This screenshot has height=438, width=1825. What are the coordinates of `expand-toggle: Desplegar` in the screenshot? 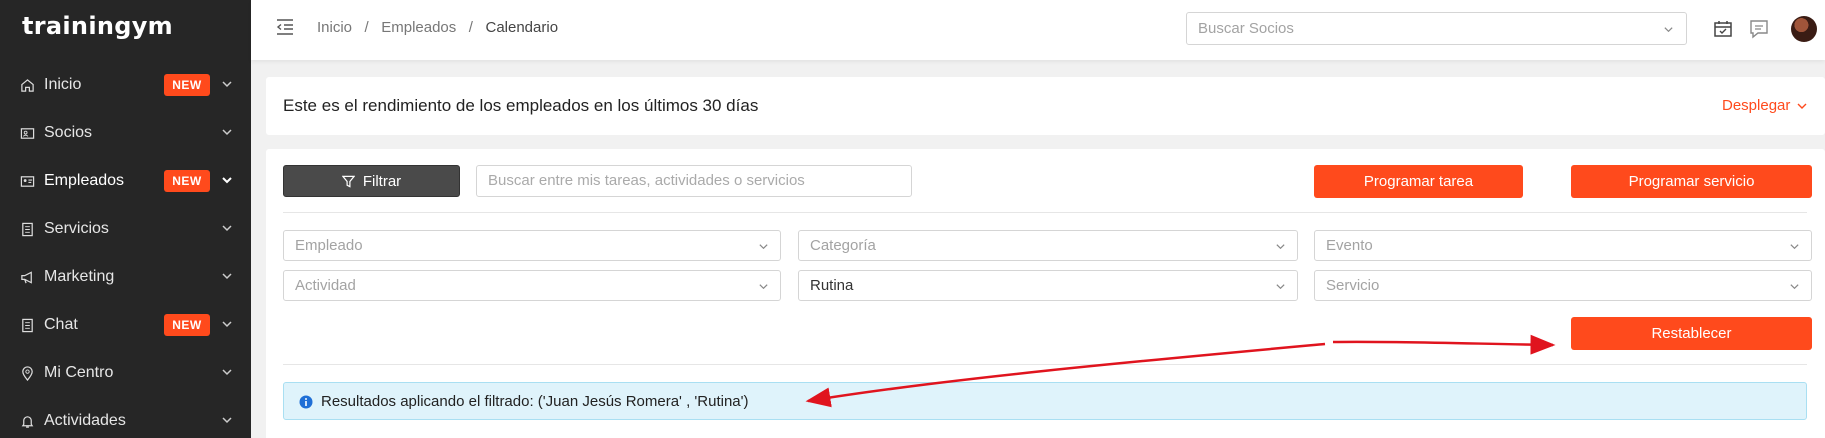 It's located at (1765, 105).